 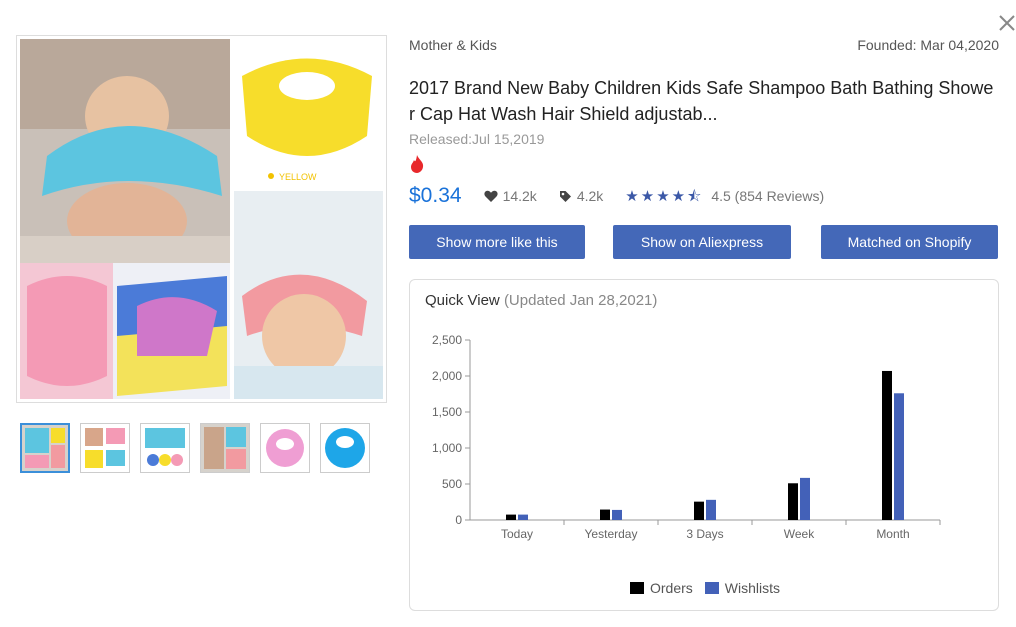 What do you see at coordinates (909, 242) in the screenshot?
I see `matched-on-shopify-button: Matched on Shopify` at bounding box center [909, 242].